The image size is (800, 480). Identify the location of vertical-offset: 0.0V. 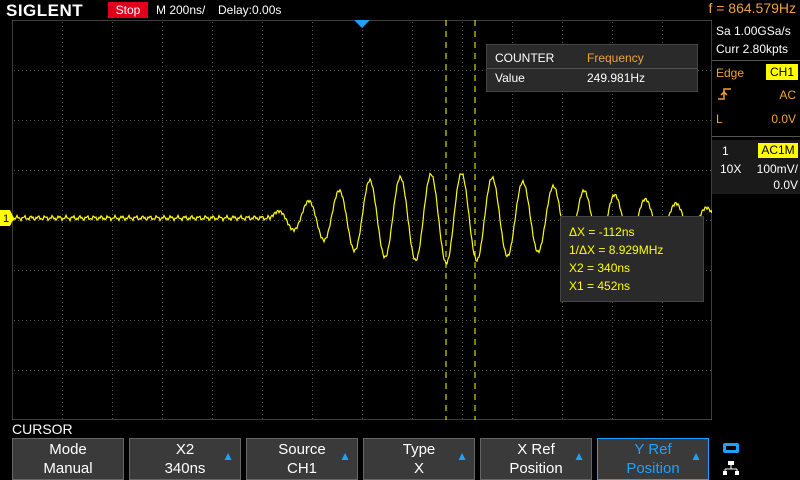
(785, 185).